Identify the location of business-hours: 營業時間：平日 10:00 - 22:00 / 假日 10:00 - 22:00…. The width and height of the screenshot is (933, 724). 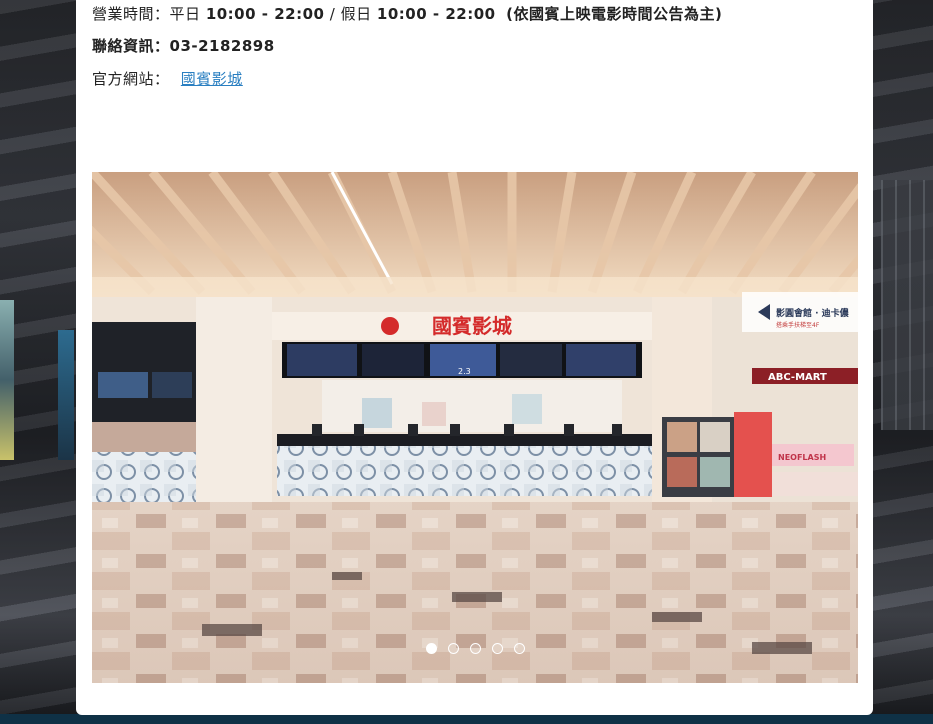
(407, 13).